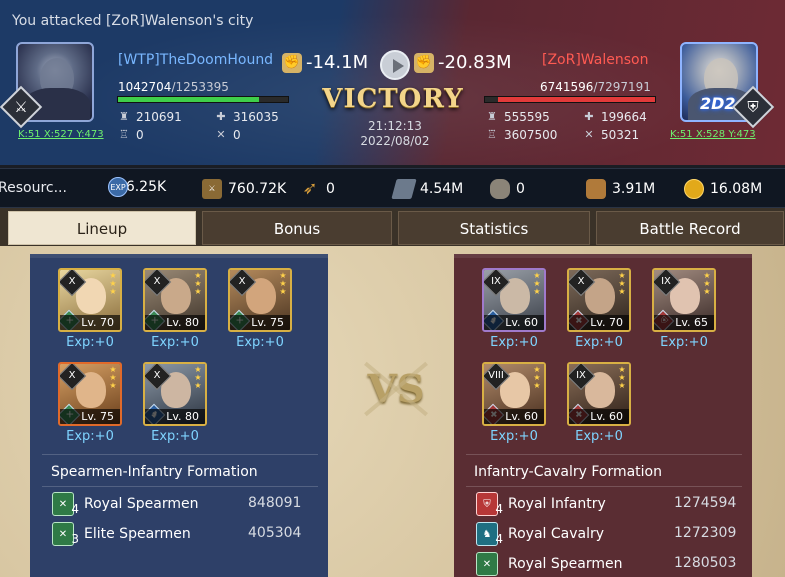 The width and height of the screenshot is (785, 577). What do you see at coordinates (140, 135) in the screenshot?
I see `attacker-stat-c-value: 0` at bounding box center [140, 135].